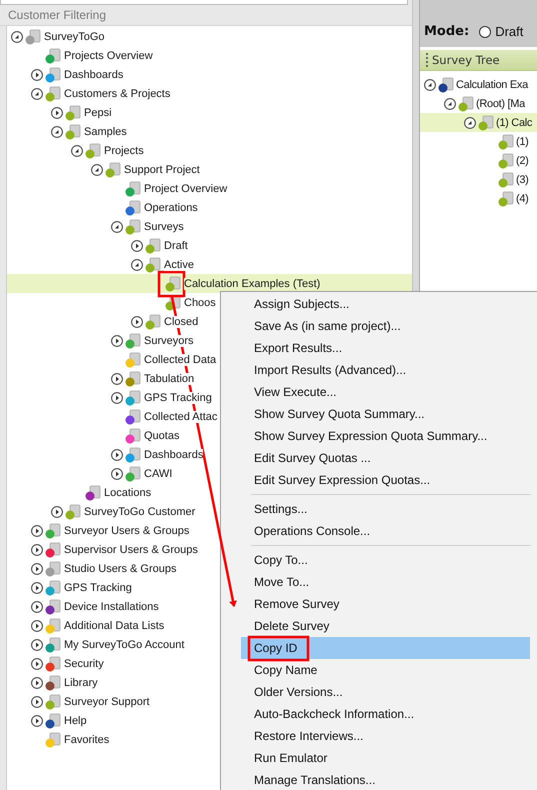 The image size is (537, 790). I want to click on tree-row: Calculation Exa, so click(478, 84).